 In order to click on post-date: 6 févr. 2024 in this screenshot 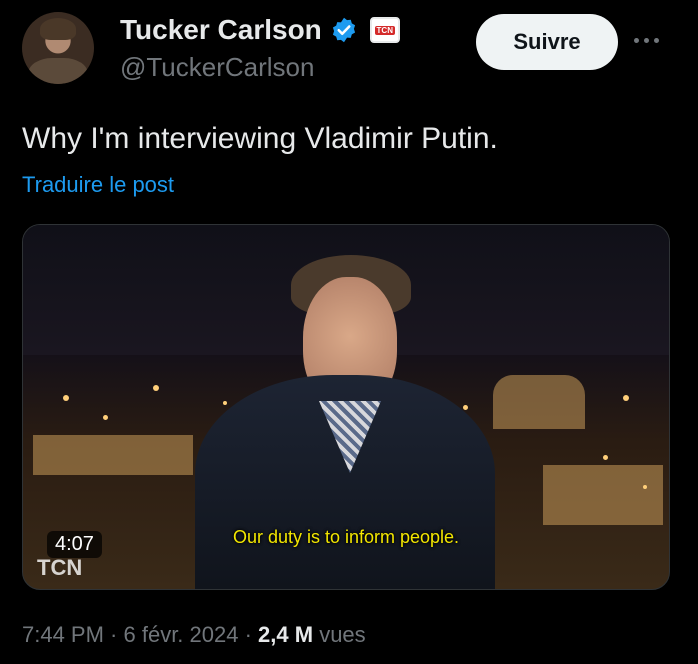, I will do `click(181, 634)`.